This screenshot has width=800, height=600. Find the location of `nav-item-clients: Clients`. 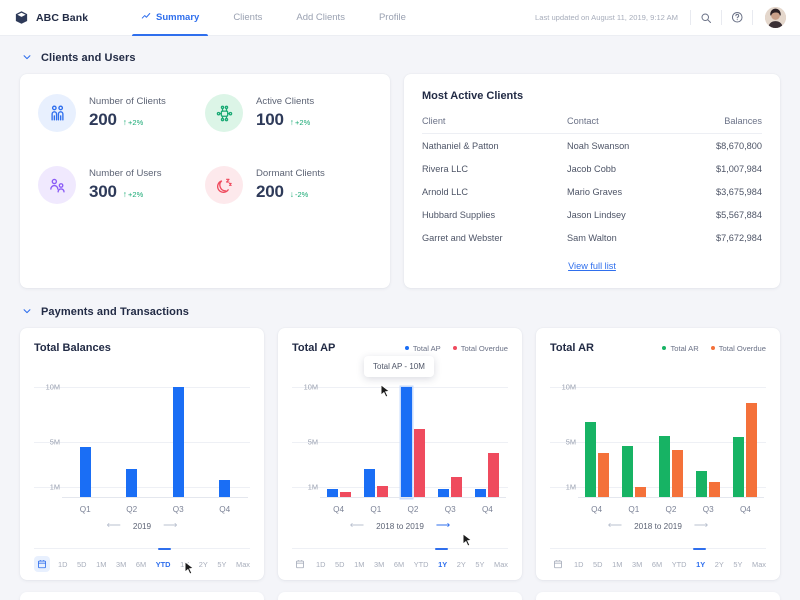

nav-item-clients: Clients is located at coordinates (247, 18).